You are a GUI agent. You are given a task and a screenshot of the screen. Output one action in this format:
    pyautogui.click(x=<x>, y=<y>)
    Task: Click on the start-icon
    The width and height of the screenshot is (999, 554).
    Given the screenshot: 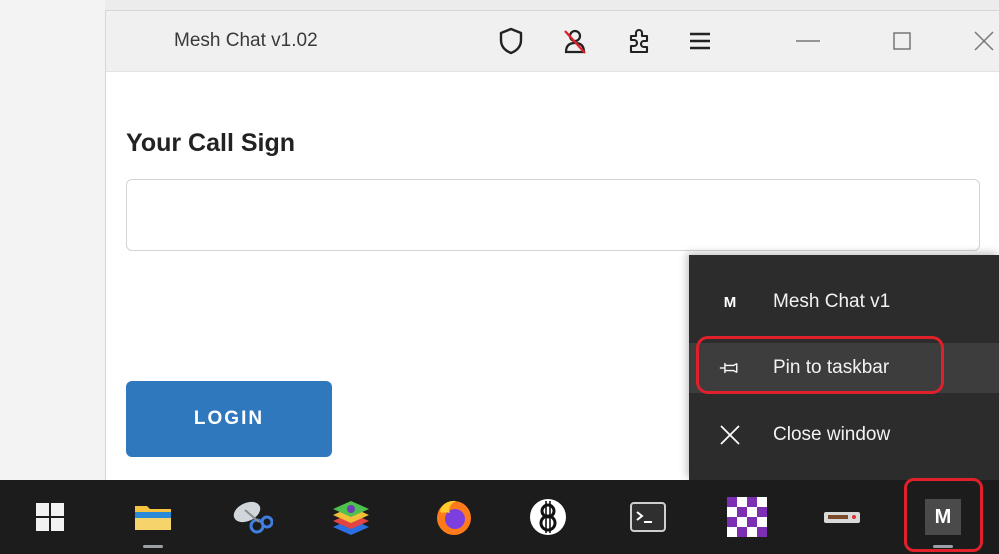 What is the action you would take?
    pyautogui.click(x=50, y=517)
    